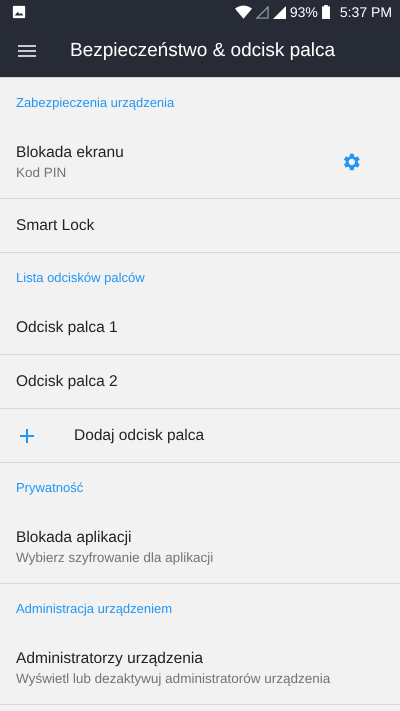 The width and height of the screenshot is (400, 711). I want to click on menu-icon, so click(27, 50).